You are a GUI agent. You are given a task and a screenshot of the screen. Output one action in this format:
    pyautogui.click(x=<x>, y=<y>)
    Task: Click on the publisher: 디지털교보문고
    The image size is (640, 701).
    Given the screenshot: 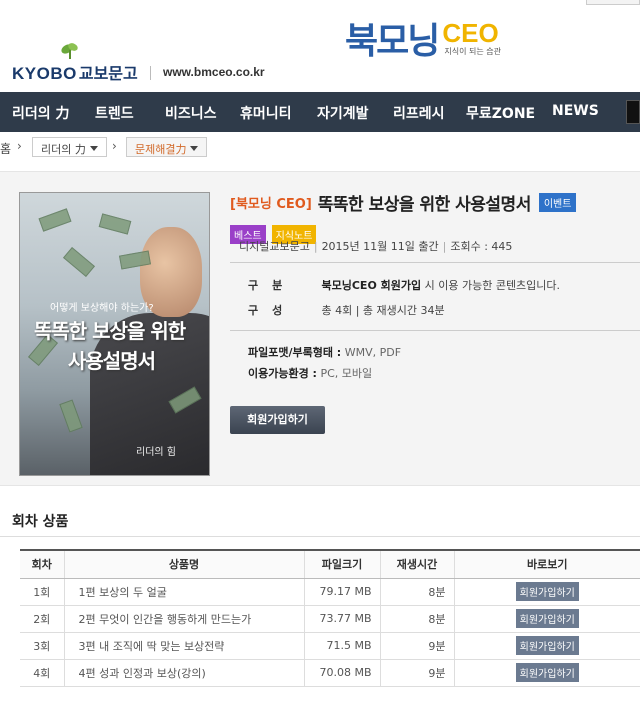 What is the action you would take?
    pyautogui.click(x=274, y=246)
    